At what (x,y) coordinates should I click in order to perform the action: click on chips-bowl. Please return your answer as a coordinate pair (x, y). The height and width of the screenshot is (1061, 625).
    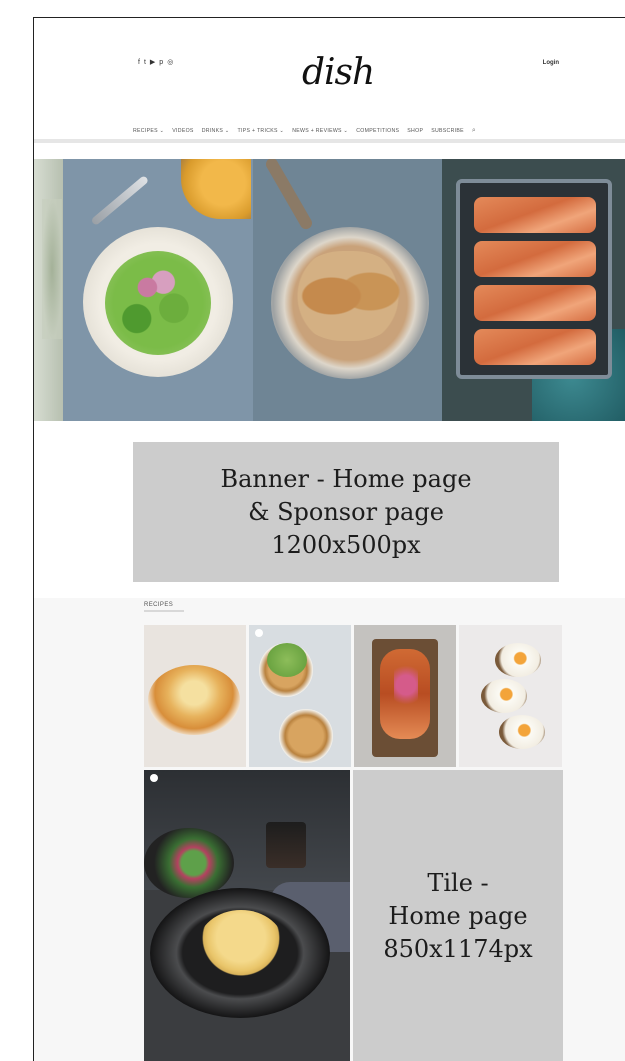
    Looking at the image, I should click on (216, 189).